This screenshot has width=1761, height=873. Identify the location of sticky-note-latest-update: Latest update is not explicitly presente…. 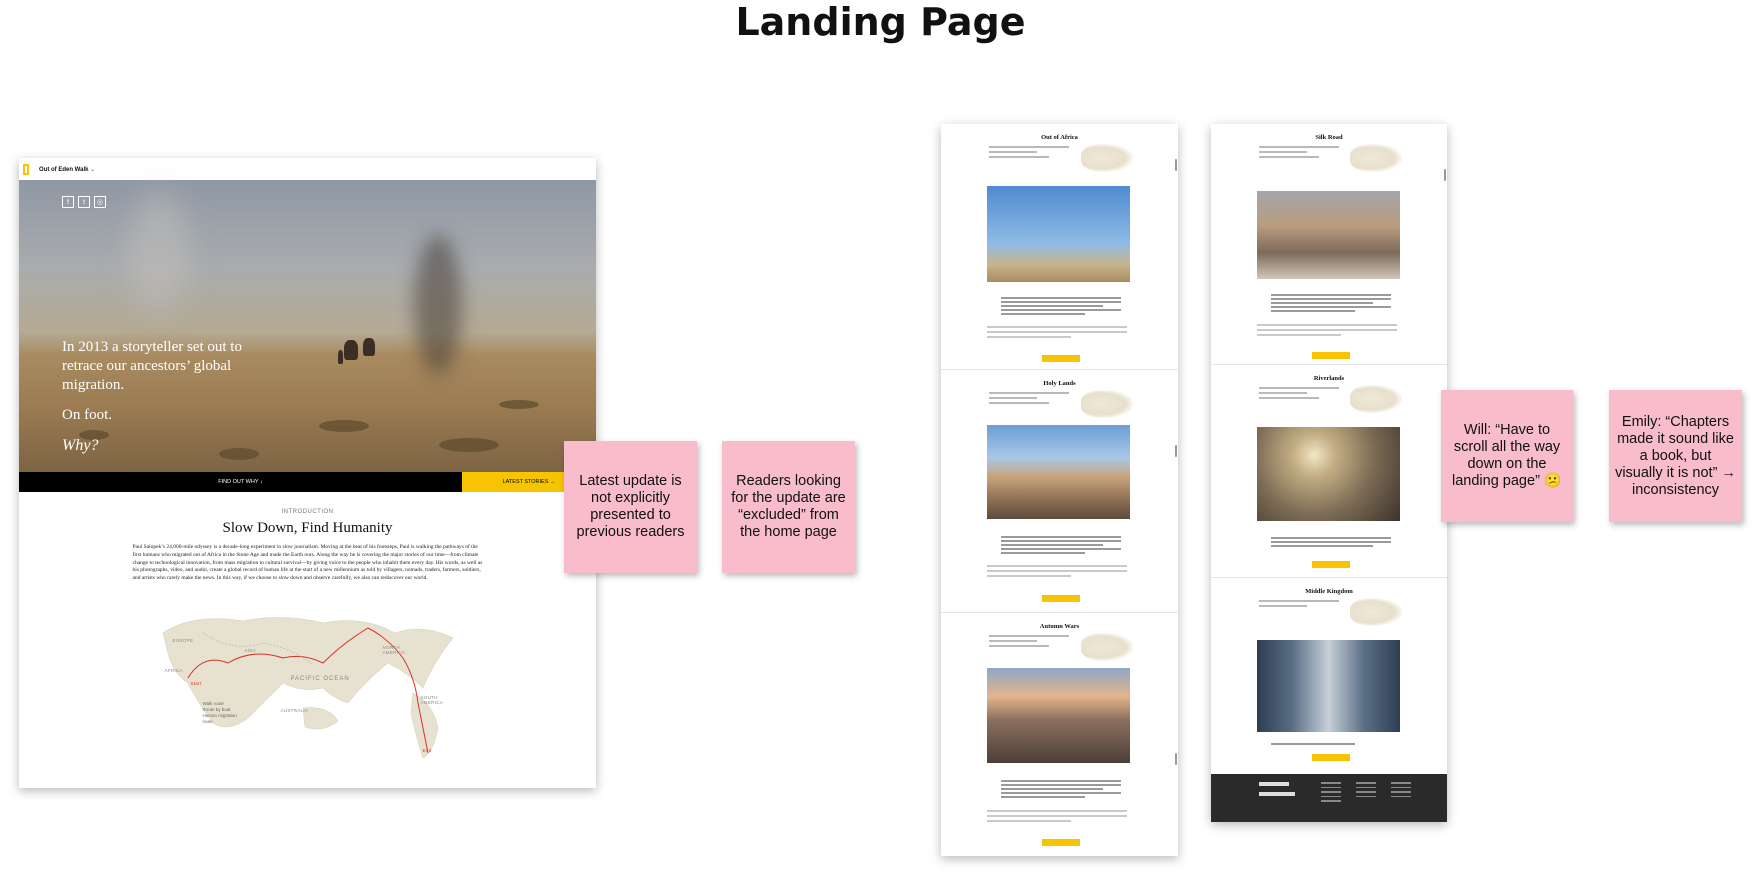
(630, 507).